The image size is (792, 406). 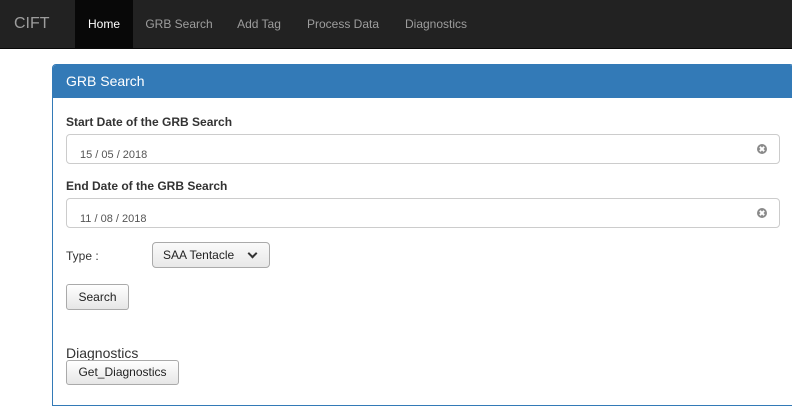 I want to click on search-button: Search, so click(x=97, y=297).